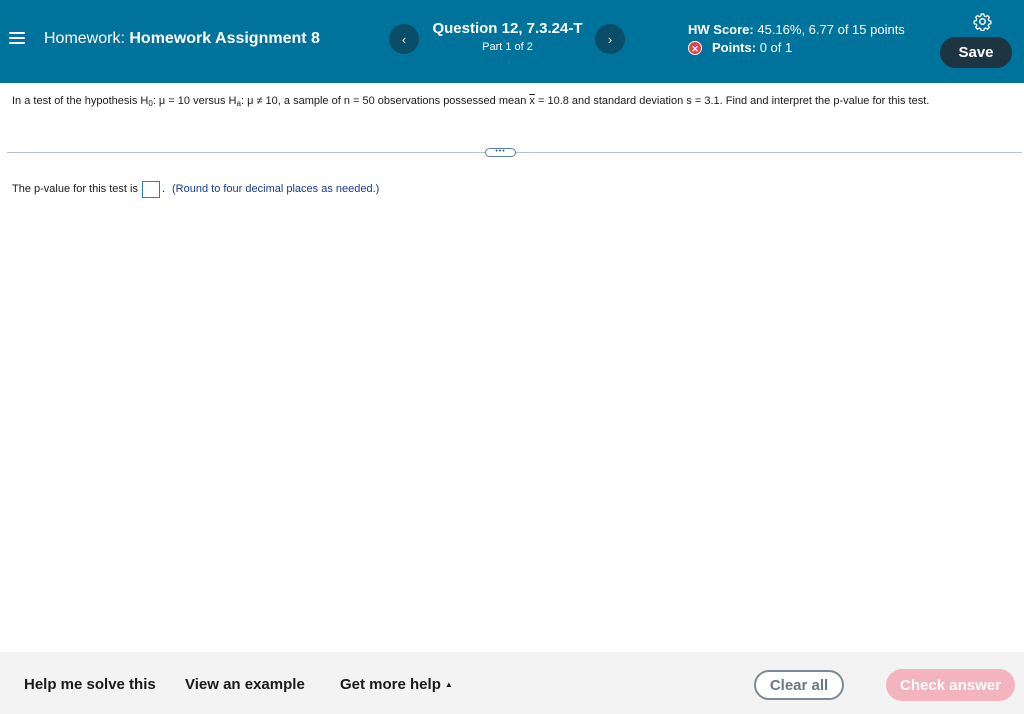  What do you see at coordinates (80, 101) in the screenshot?
I see `question-text-part: In a test of the hypothesis H` at bounding box center [80, 101].